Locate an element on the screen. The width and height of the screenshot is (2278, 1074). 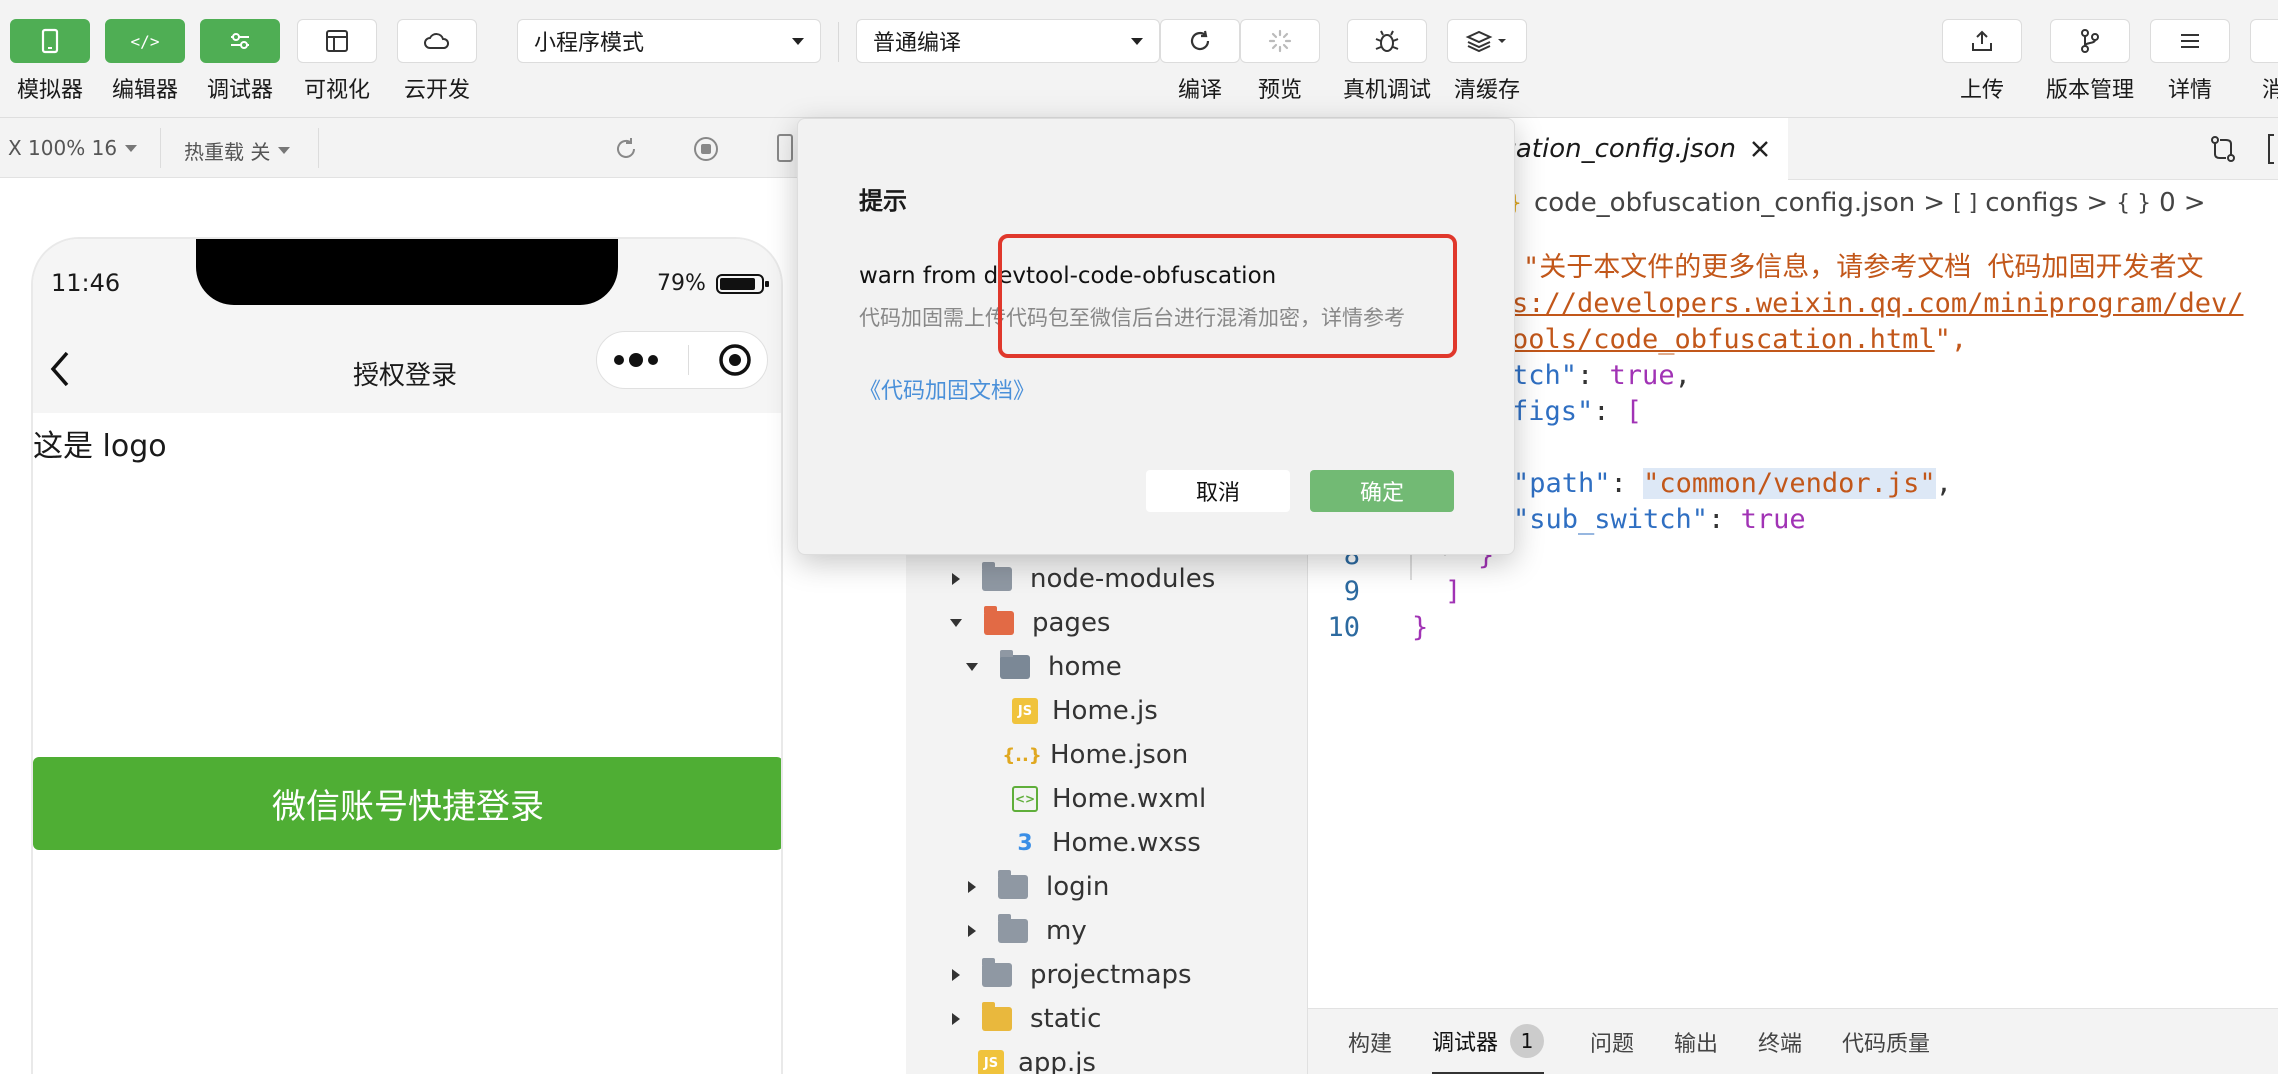
visual-button: 可视化 is located at coordinates (337, 59).